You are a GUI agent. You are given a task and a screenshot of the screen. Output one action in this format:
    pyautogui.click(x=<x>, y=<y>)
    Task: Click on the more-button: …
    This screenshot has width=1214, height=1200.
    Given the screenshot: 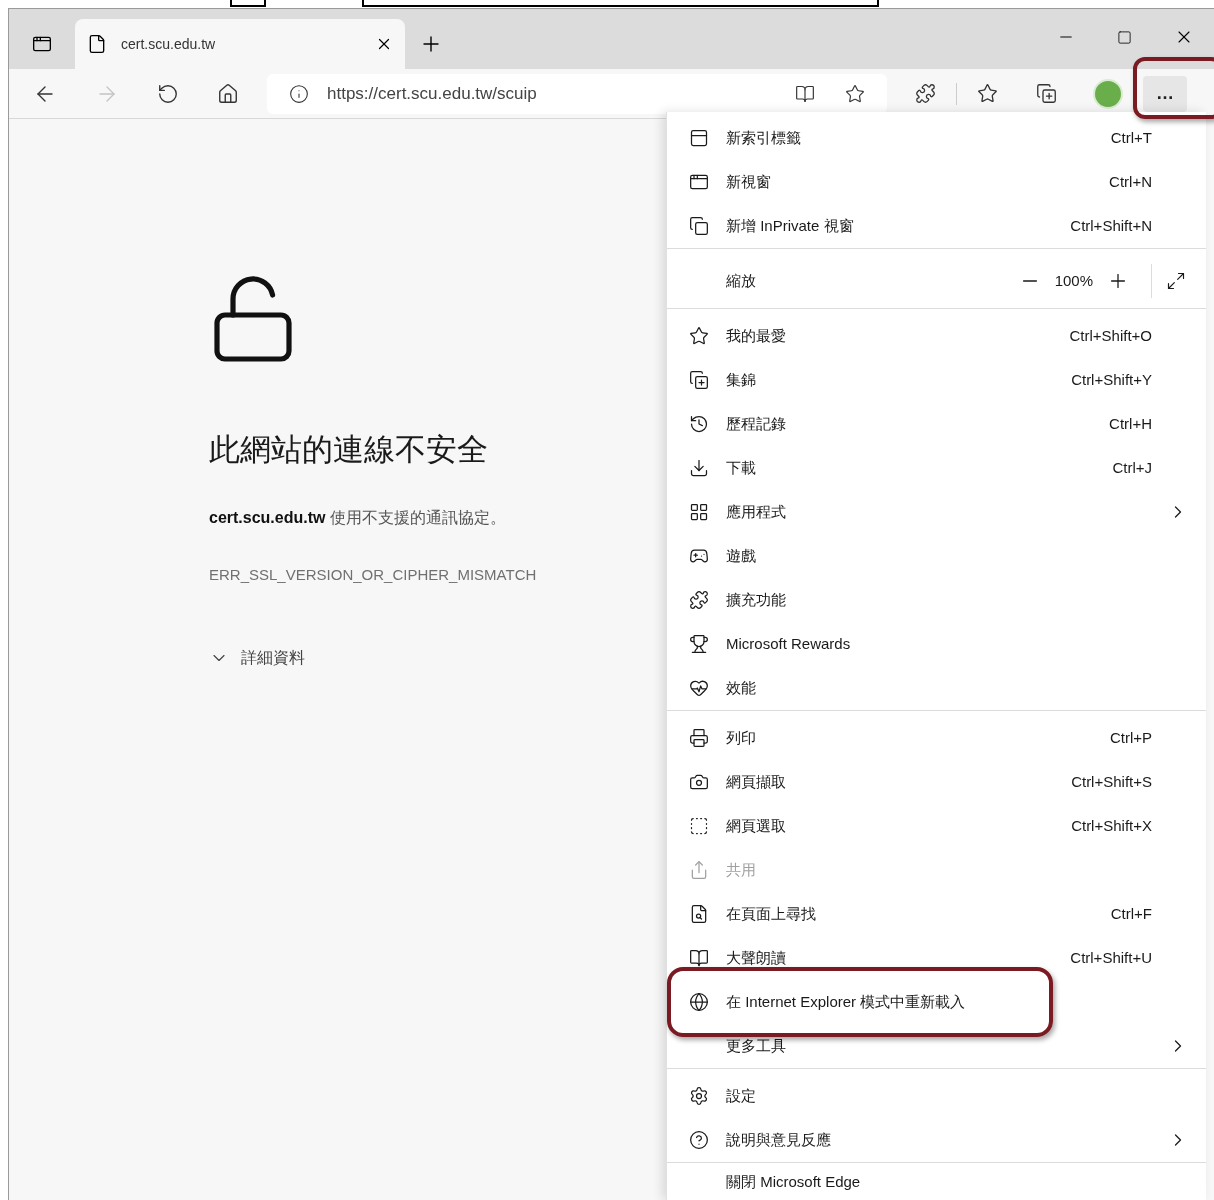 What is the action you would take?
    pyautogui.click(x=1165, y=93)
    